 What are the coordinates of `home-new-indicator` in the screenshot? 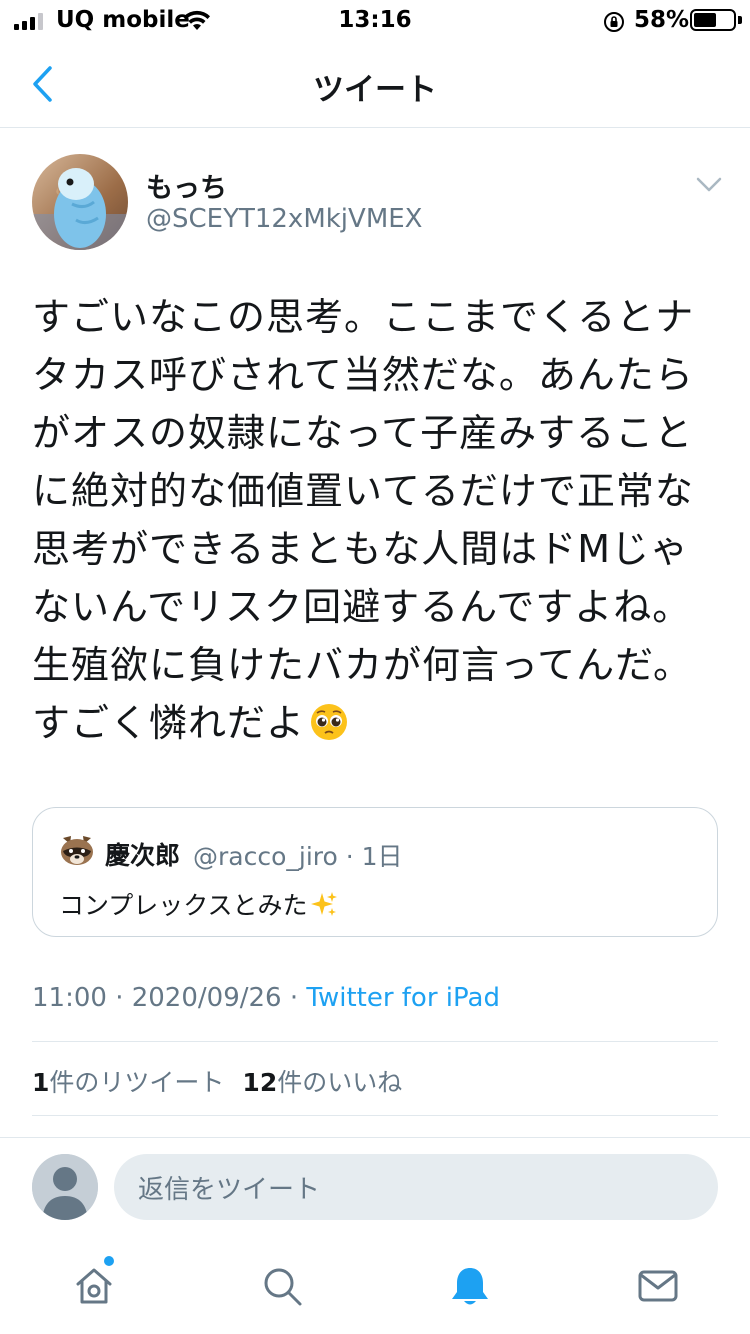 It's located at (109, 1261).